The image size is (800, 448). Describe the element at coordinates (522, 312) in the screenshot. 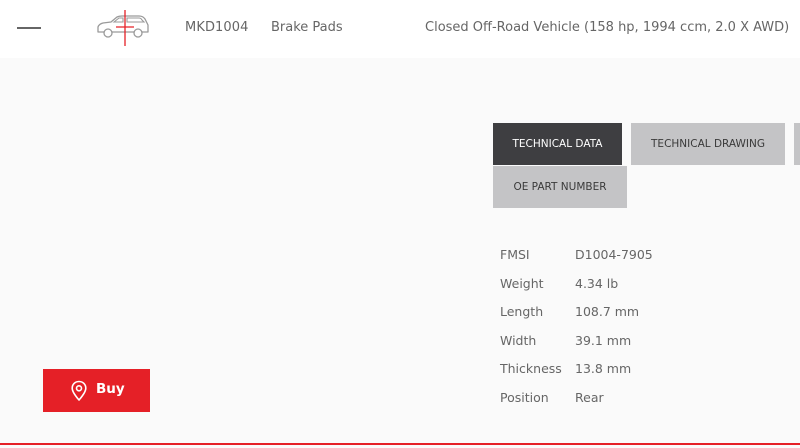

I see `spec-label: Length` at that location.